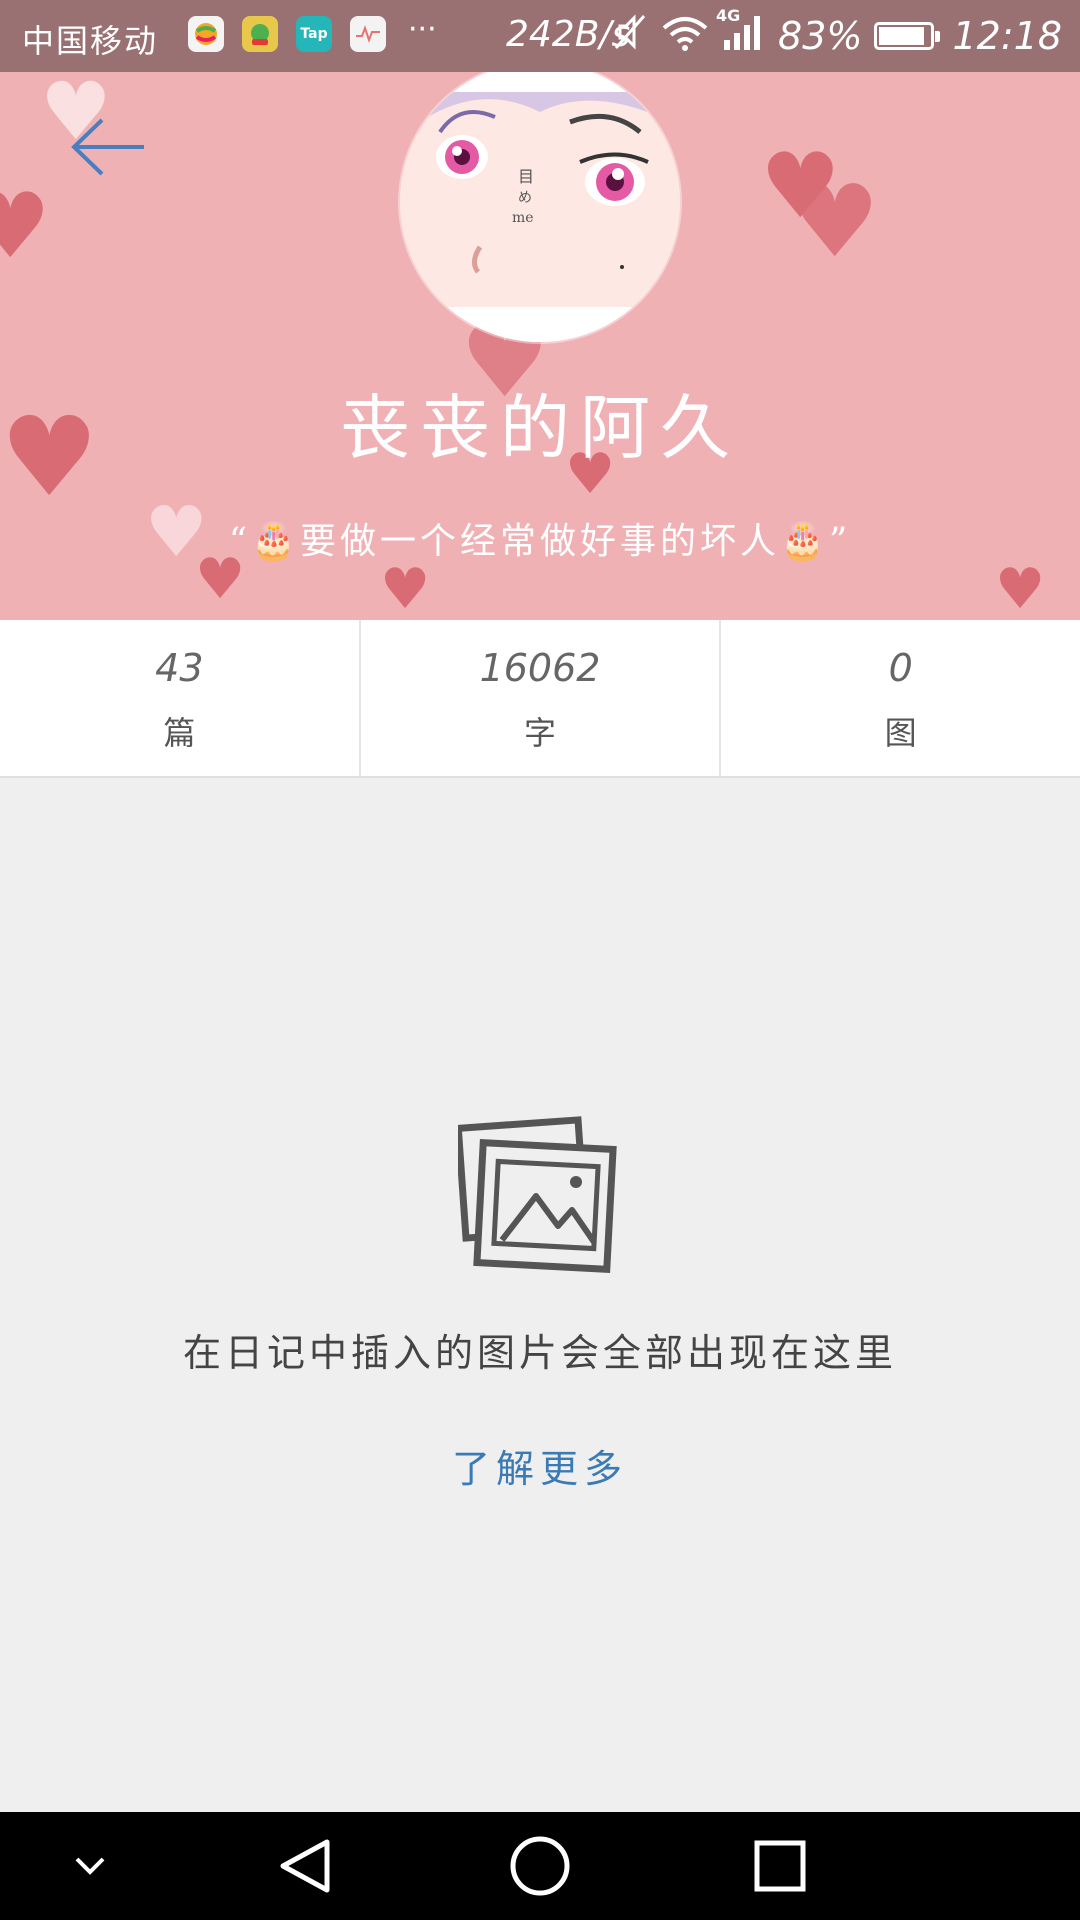  Describe the element at coordinates (538, 1192) in the screenshot. I see `photos-icon` at that location.